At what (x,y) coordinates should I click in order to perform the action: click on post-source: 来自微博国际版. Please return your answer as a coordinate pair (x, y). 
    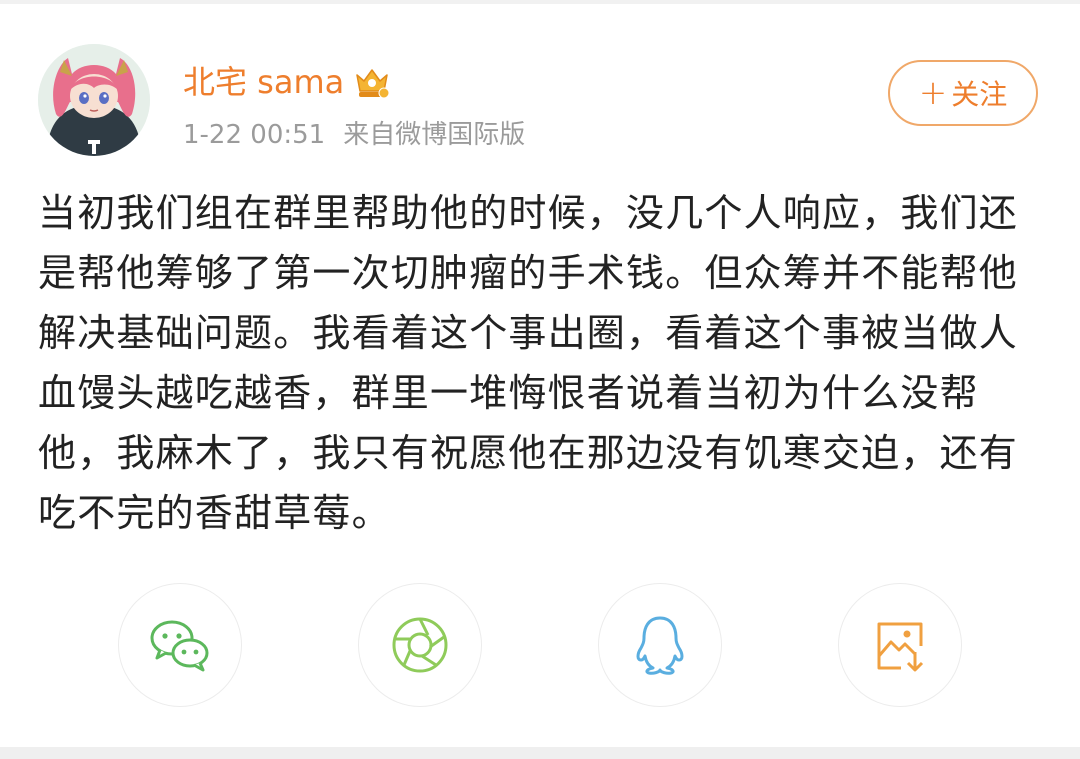
    Looking at the image, I should click on (434, 135).